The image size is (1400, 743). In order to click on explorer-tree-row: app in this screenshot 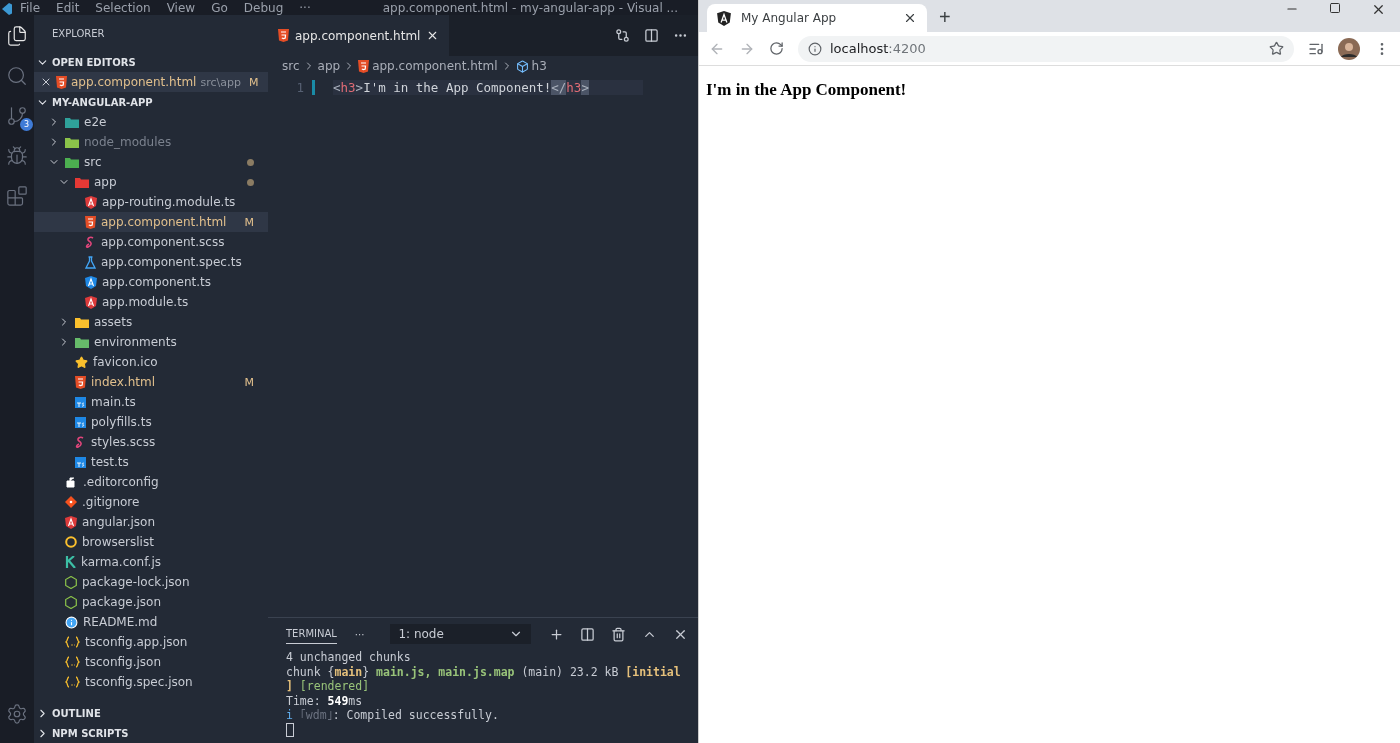, I will do `click(151, 182)`.